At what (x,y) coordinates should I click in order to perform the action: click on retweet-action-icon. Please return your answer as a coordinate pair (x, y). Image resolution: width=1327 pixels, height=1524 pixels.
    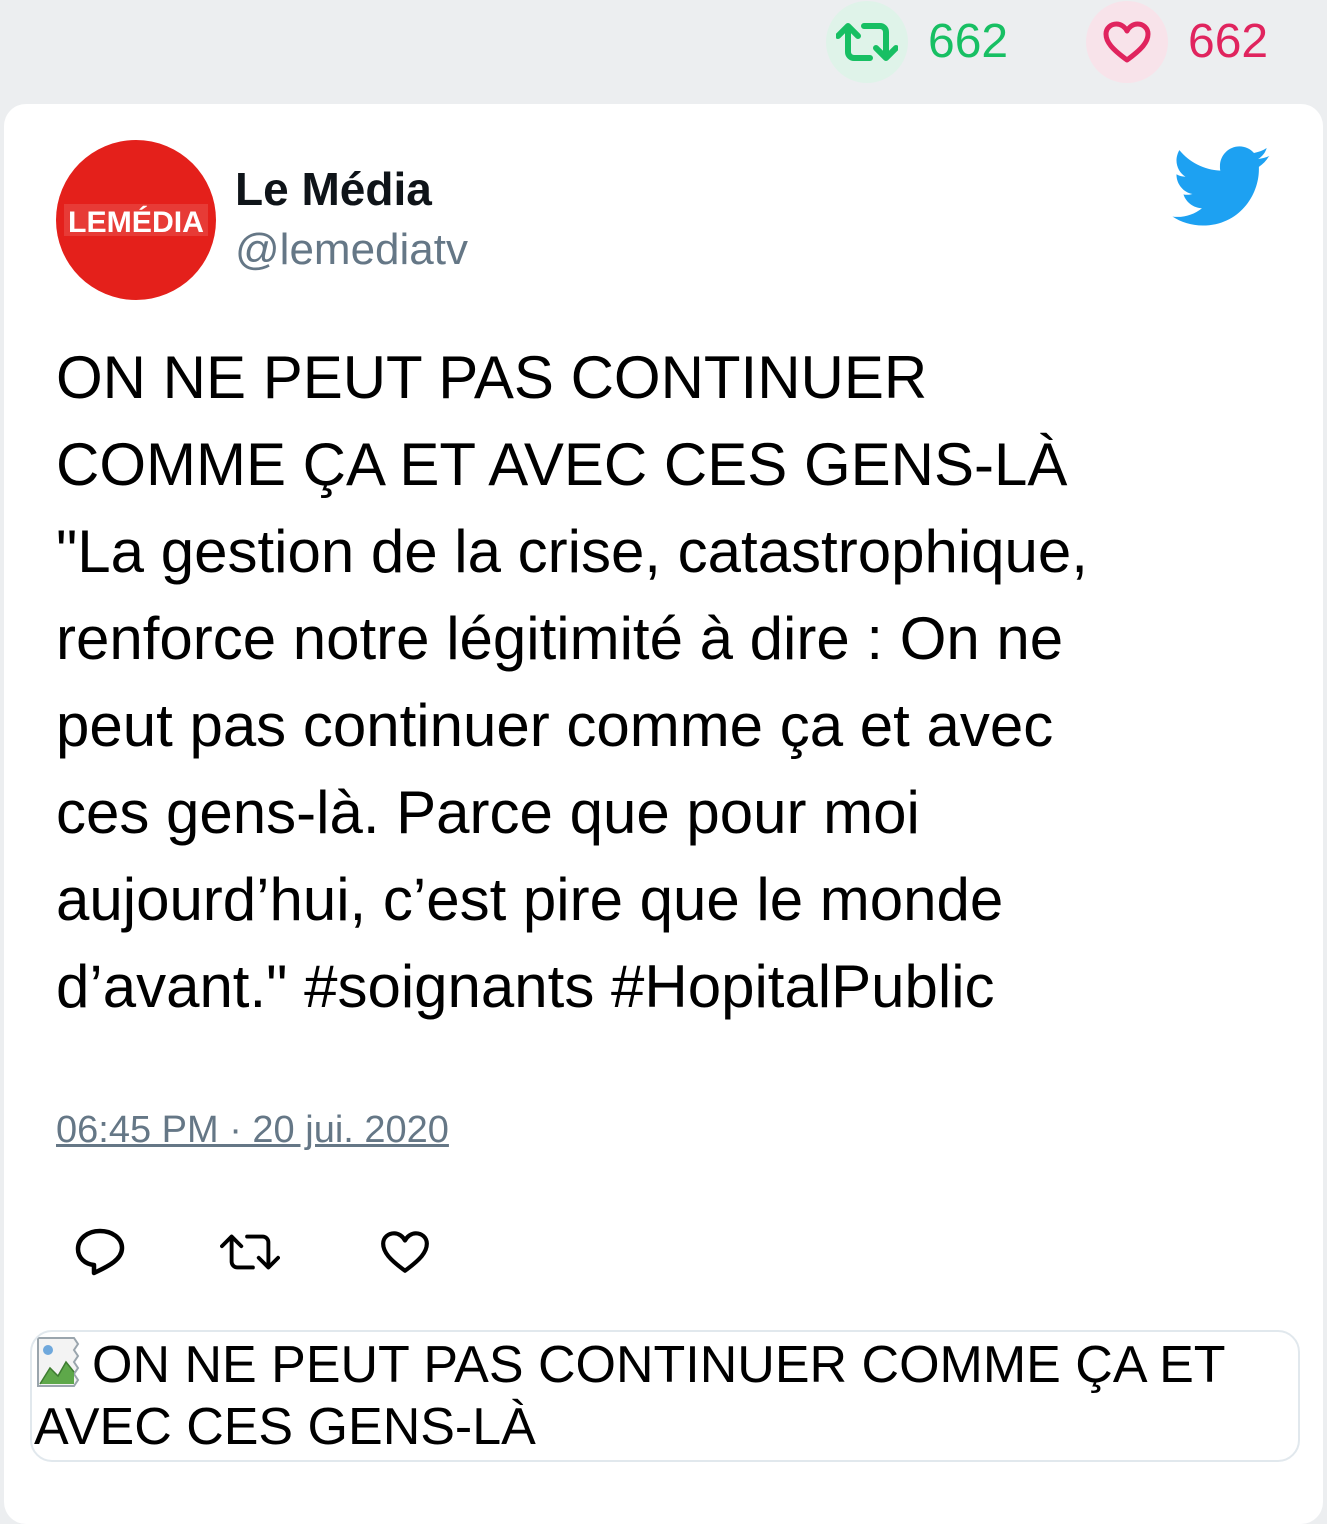
    Looking at the image, I should click on (250, 1252).